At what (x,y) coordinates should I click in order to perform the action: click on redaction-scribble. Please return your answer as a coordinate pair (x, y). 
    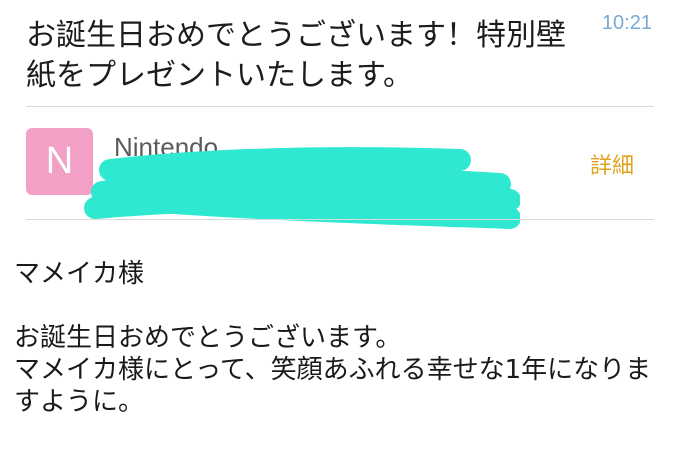
    Looking at the image, I should click on (302, 188).